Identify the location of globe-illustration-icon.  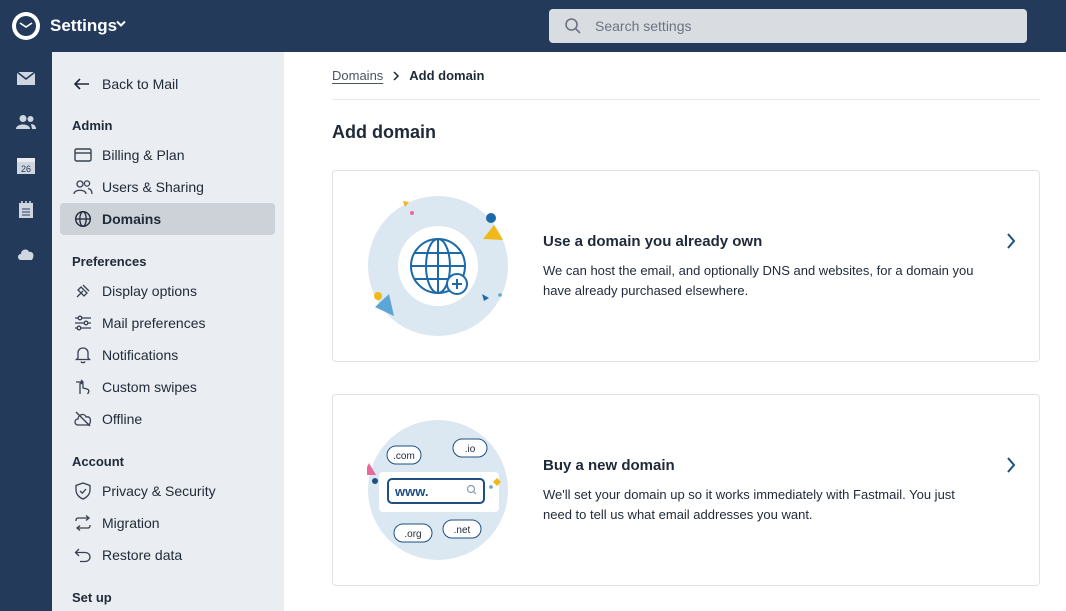
(438, 266).